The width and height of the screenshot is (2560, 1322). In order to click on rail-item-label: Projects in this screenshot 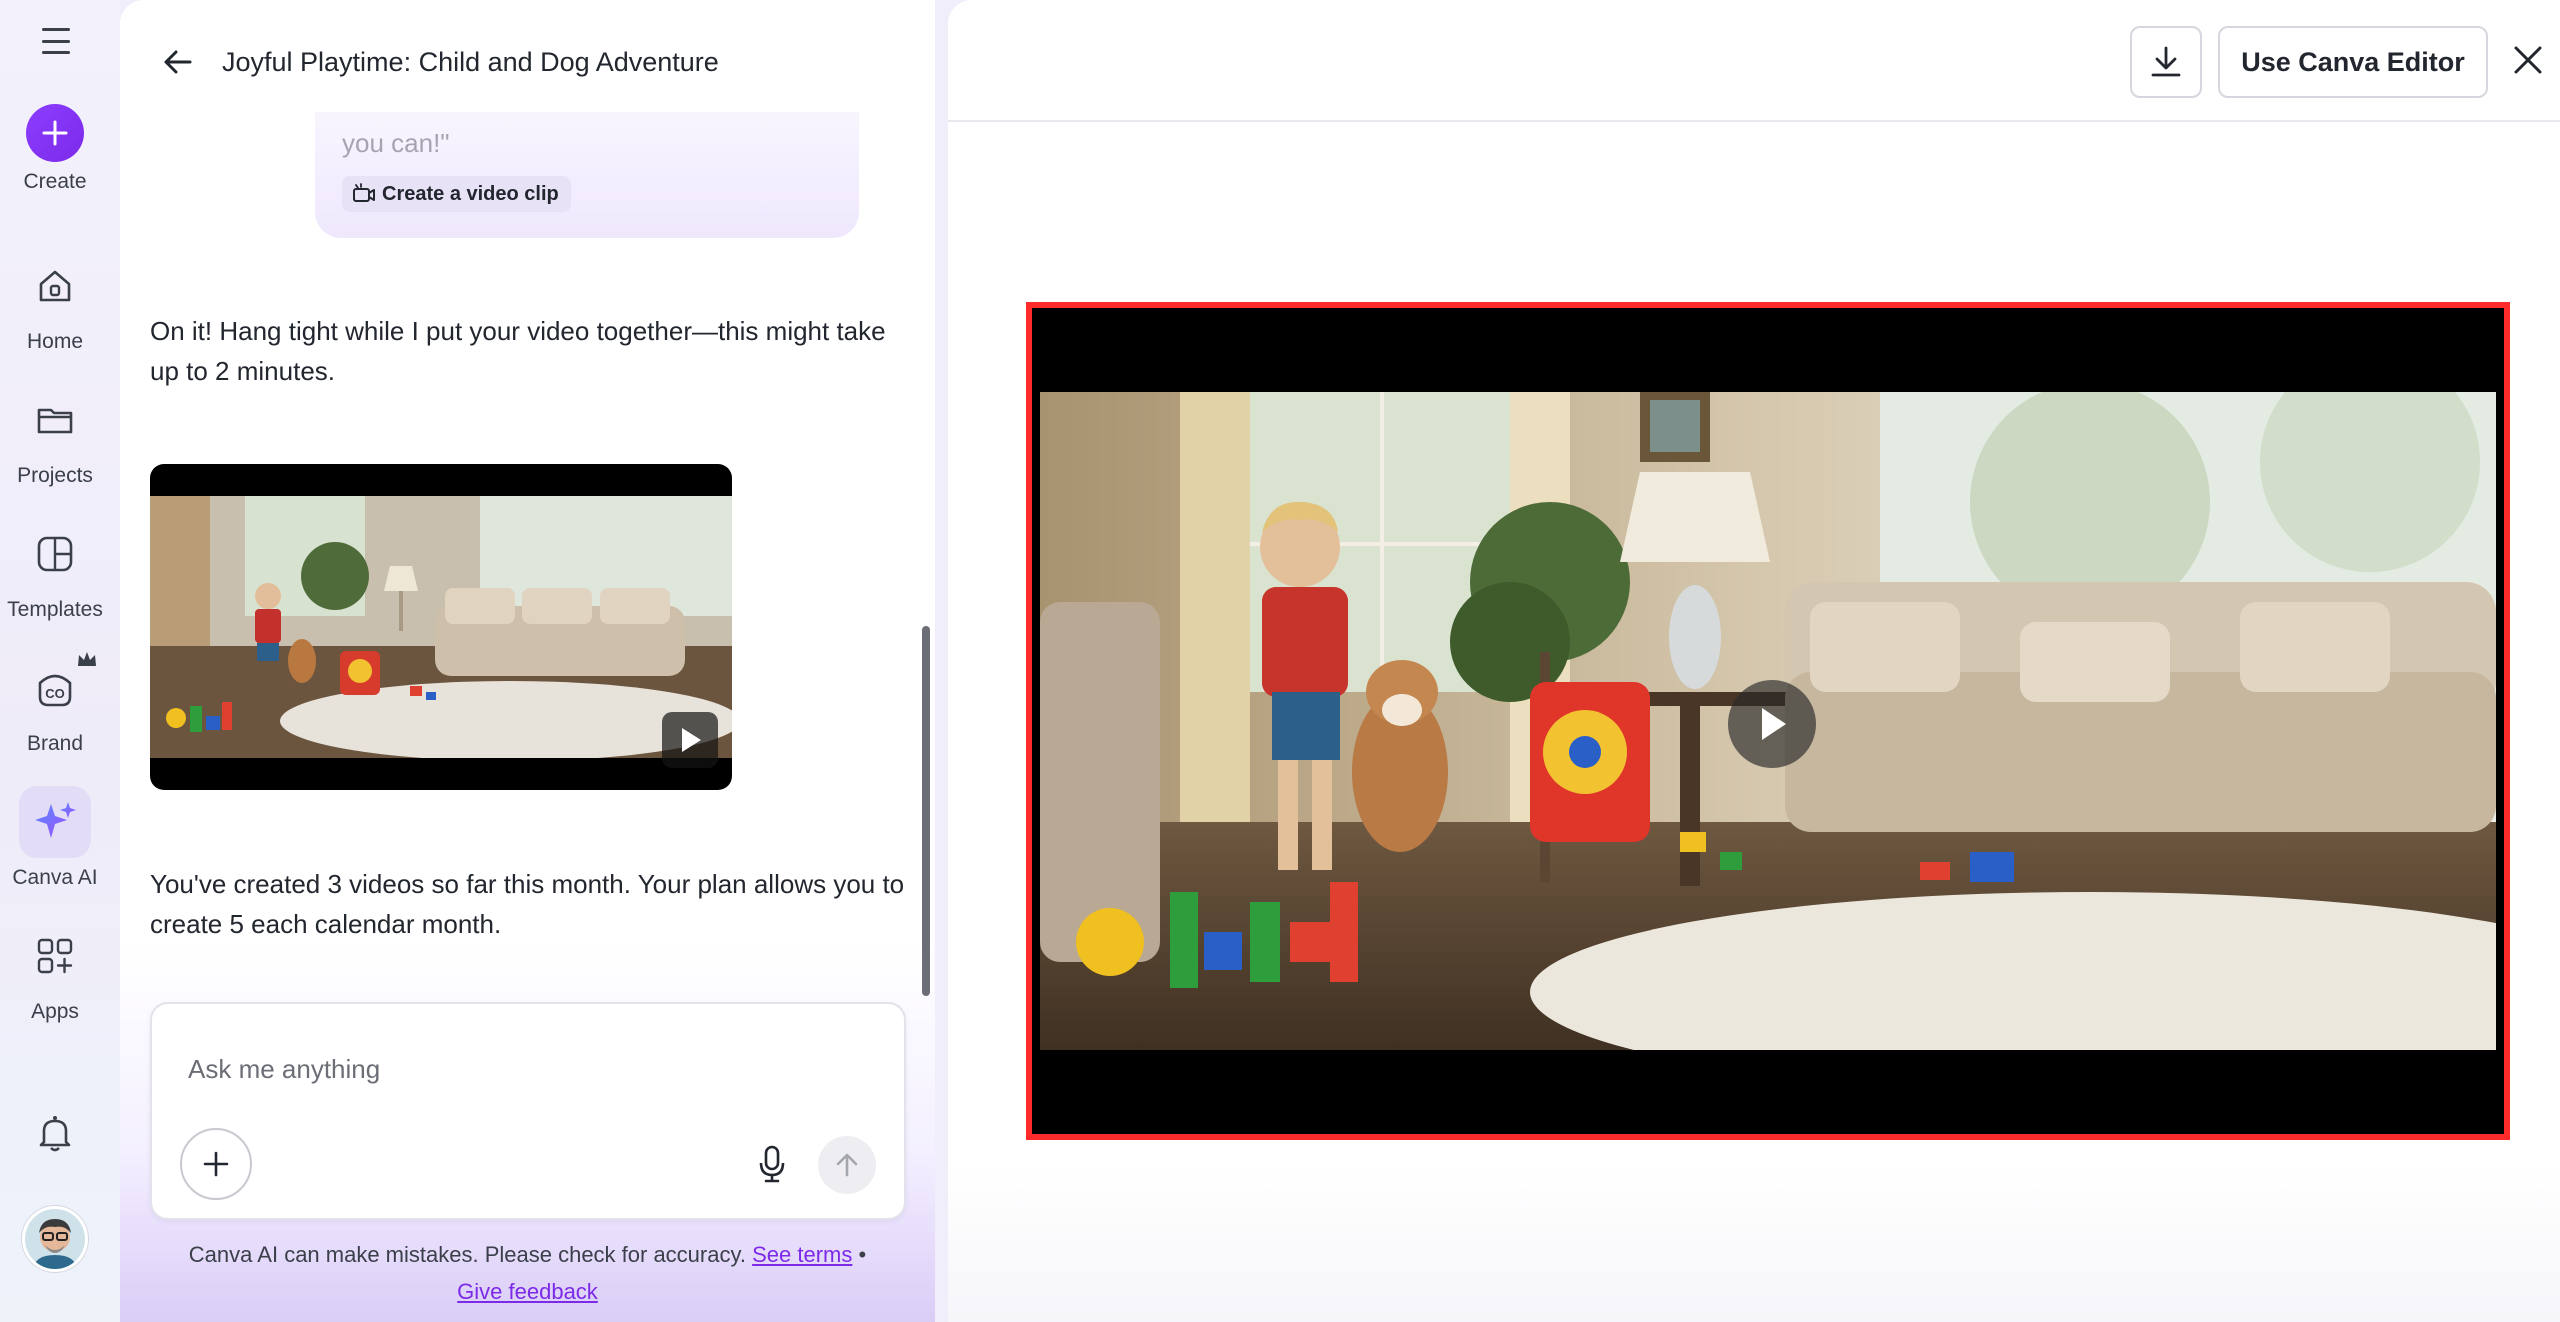, I will do `click(55, 475)`.